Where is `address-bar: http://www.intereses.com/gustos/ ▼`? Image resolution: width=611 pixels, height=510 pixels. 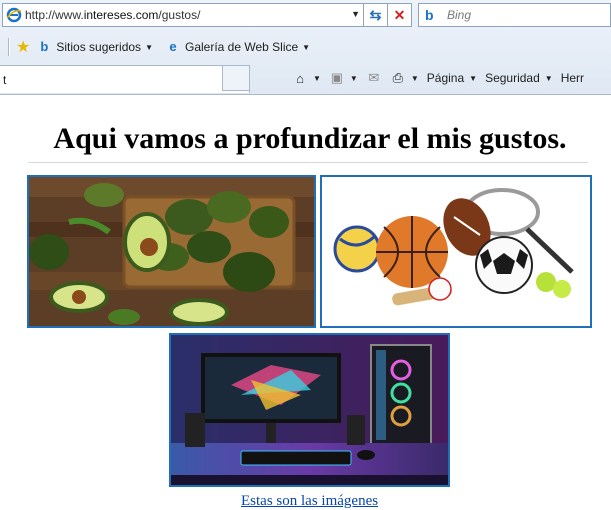
address-bar: http://www.intereses.com/gustos/ ▼ is located at coordinates (183, 15).